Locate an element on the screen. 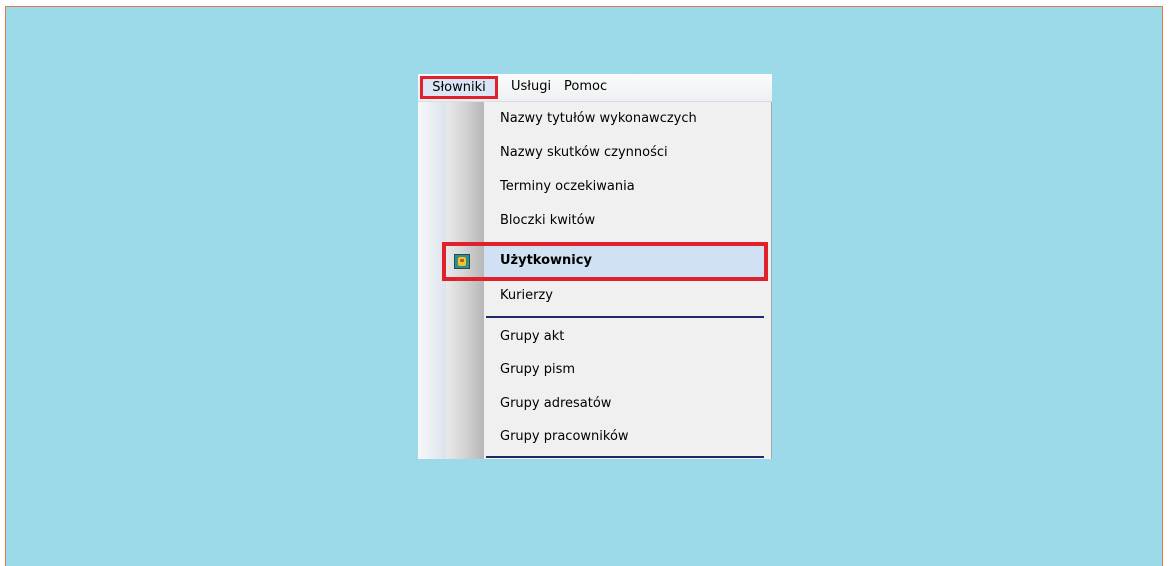 The width and height of the screenshot is (1169, 566). menu-pomoc: Pomoc is located at coordinates (585, 86).